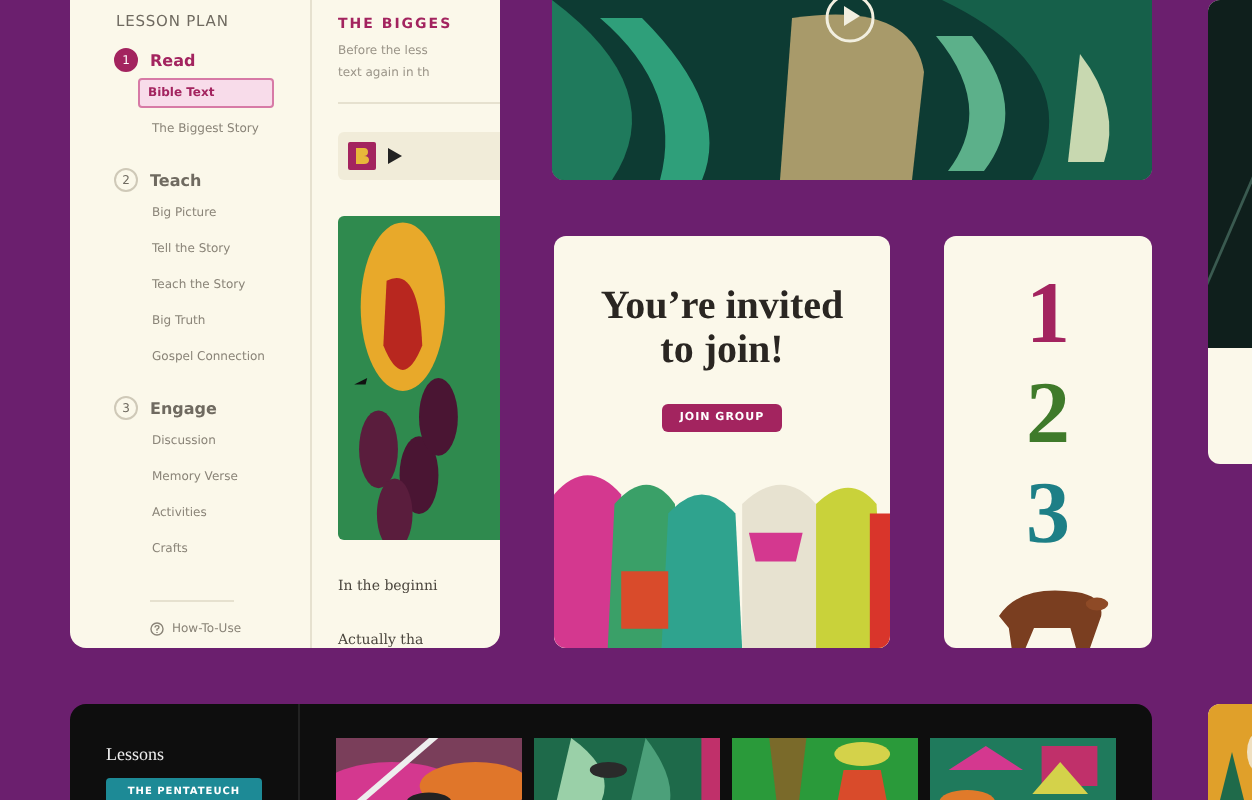  I want to click on panel-title: Lessons, so click(136, 754).